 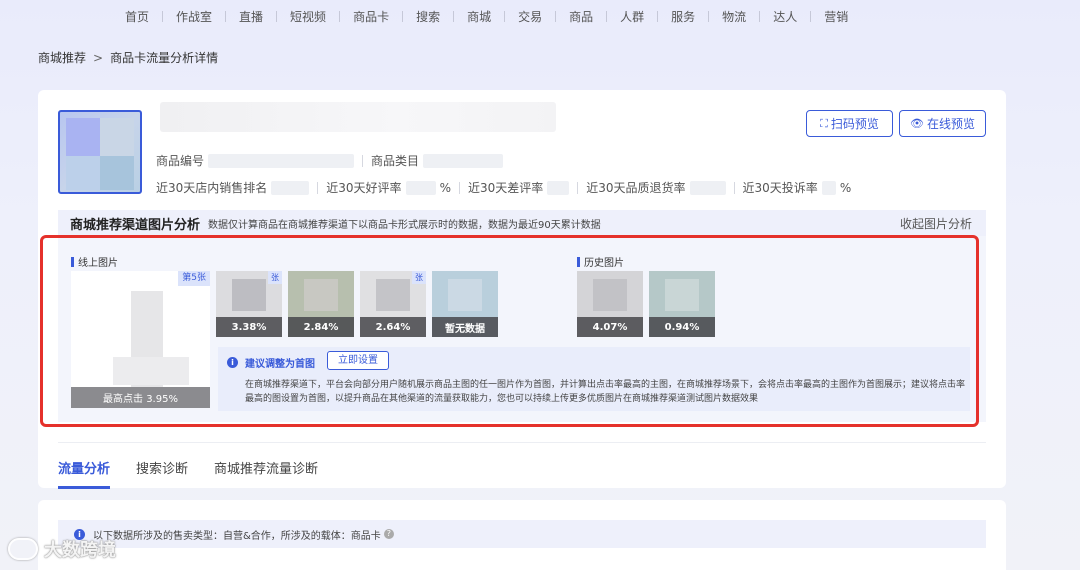 I want to click on breadcrumb: 商城推荐 > 商品卡流量分析详情, so click(x=128, y=57).